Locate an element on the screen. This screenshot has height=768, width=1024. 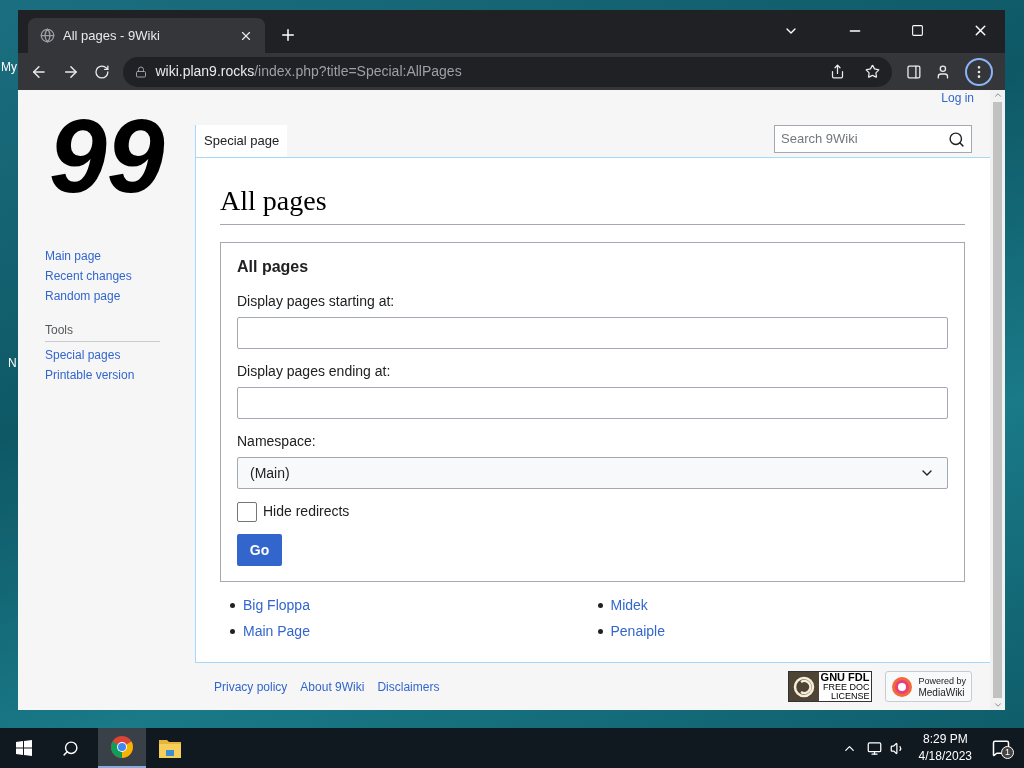
desktop-icon-label: N is located at coordinates (12, 363).